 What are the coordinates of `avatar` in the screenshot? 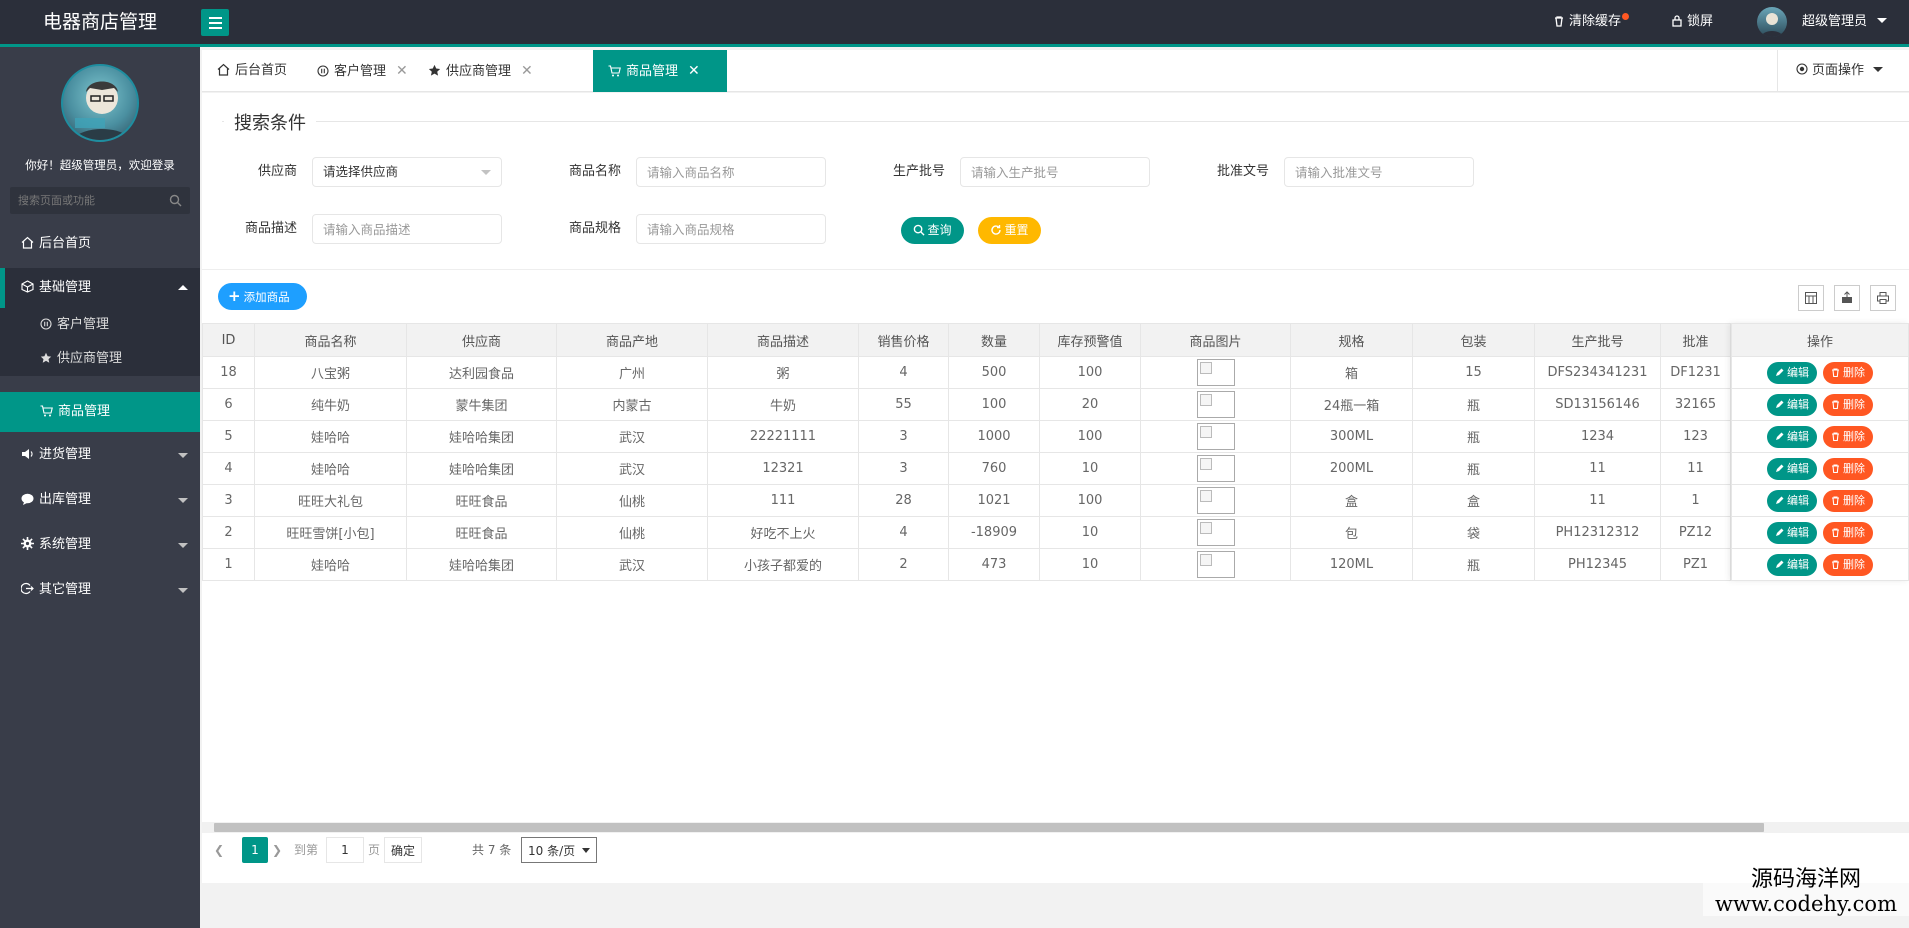 It's located at (1772, 22).